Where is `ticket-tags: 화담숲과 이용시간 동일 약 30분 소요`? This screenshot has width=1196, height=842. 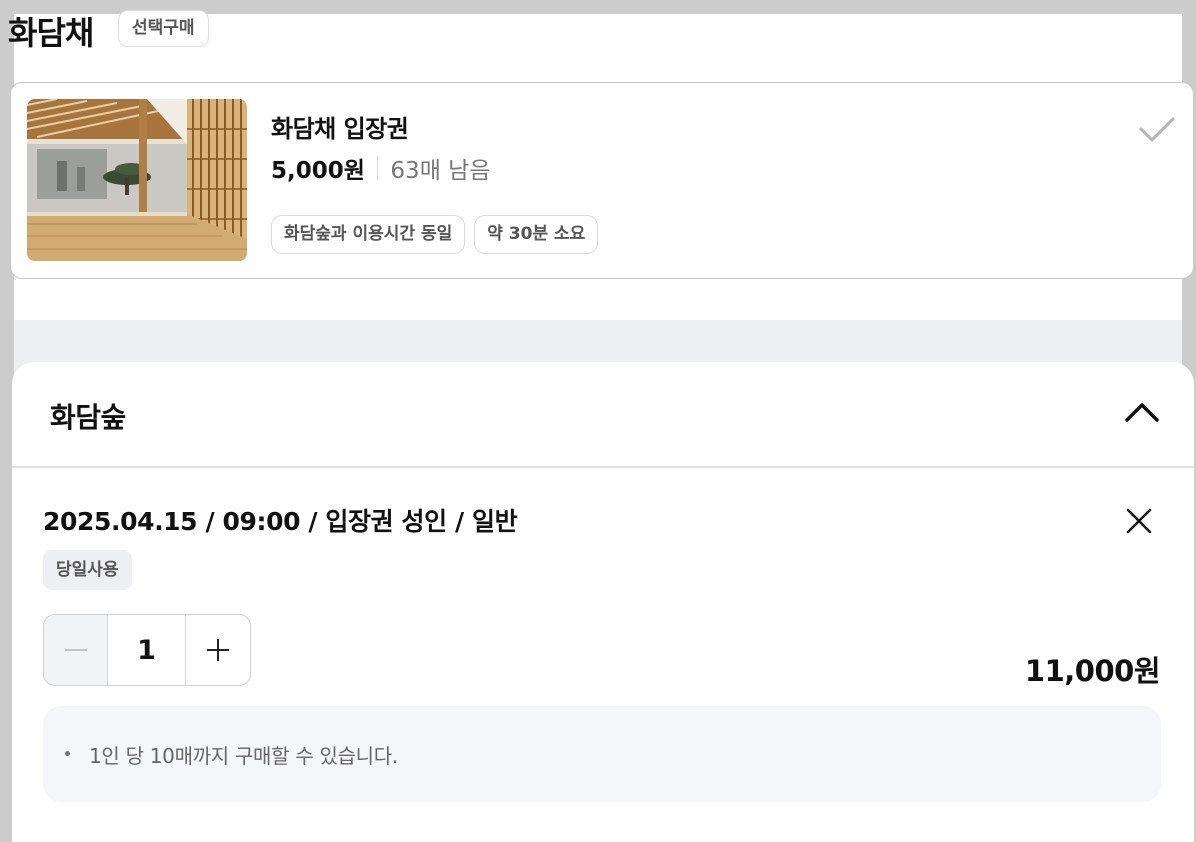
ticket-tags: 화담숲과 이용시간 동일 약 30분 소요 is located at coordinates (435, 234).